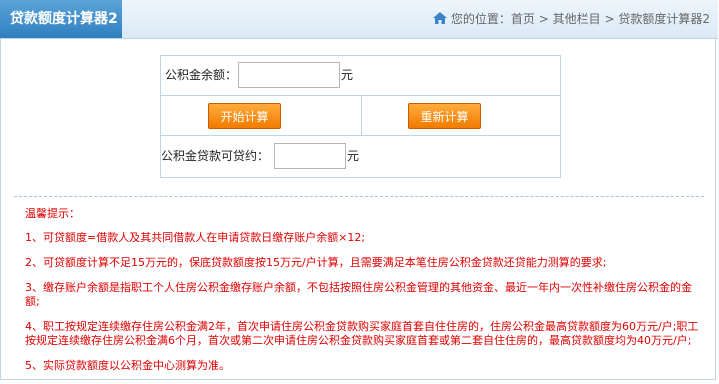 The image size is (719, 384). I want to click on home-icon, so click(439, 18).